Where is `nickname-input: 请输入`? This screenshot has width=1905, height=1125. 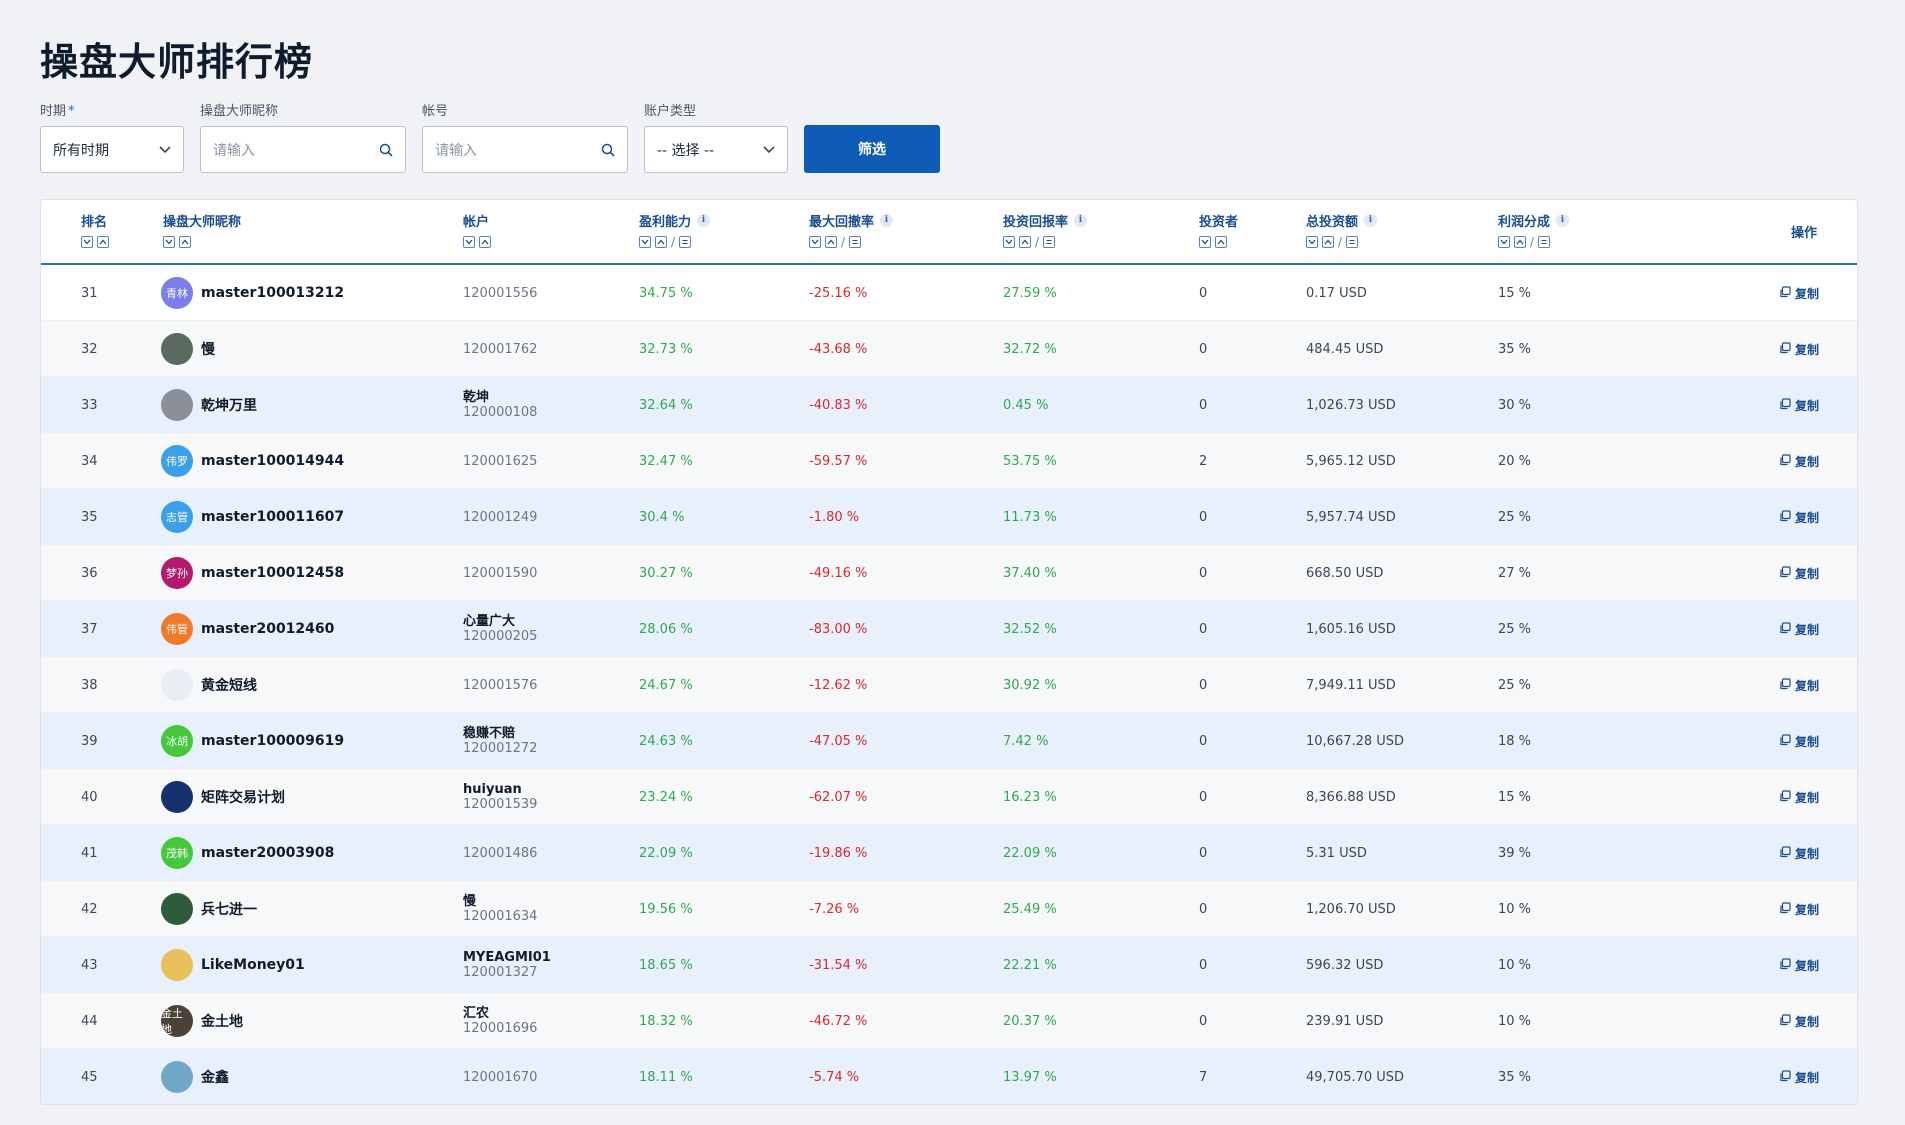
nickname-input: 请输入 is located at coordinates (303, 149).